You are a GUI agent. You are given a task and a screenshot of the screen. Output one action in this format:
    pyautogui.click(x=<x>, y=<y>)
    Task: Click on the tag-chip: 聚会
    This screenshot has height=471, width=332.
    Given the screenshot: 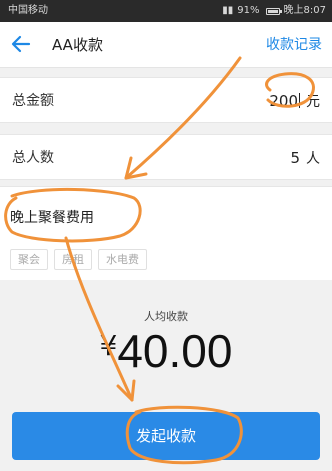 What is the action you would take?
    pyautogui.click(x=29, y=259)
    